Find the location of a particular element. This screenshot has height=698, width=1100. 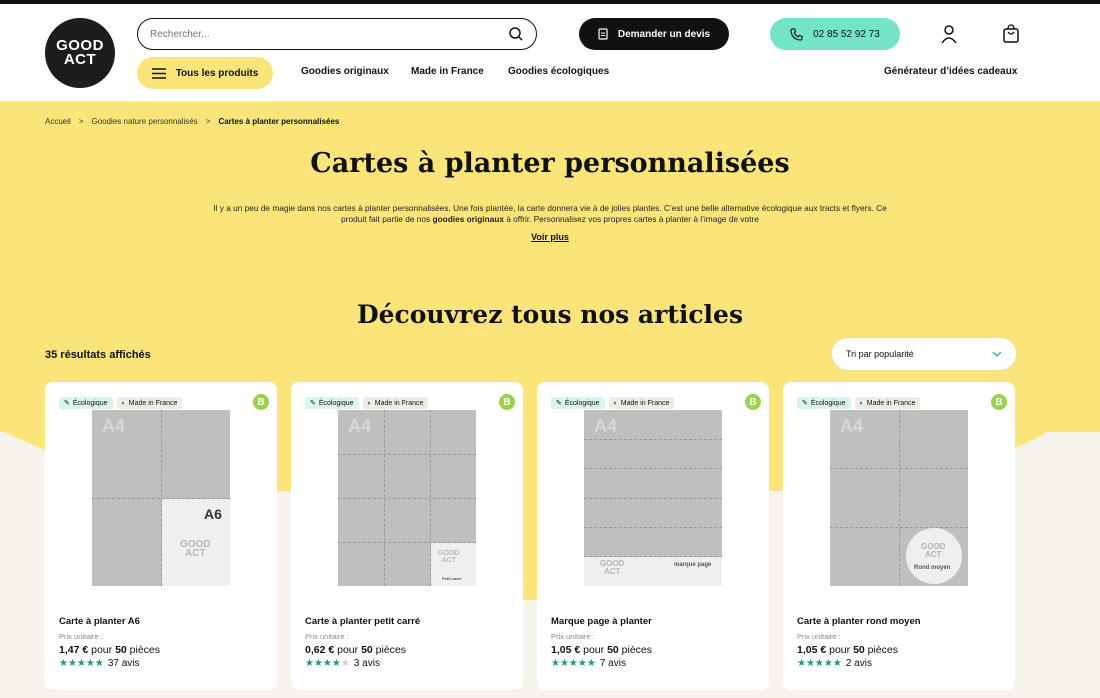

product-name: Marque page à planter is located at coordinates (601, 621).